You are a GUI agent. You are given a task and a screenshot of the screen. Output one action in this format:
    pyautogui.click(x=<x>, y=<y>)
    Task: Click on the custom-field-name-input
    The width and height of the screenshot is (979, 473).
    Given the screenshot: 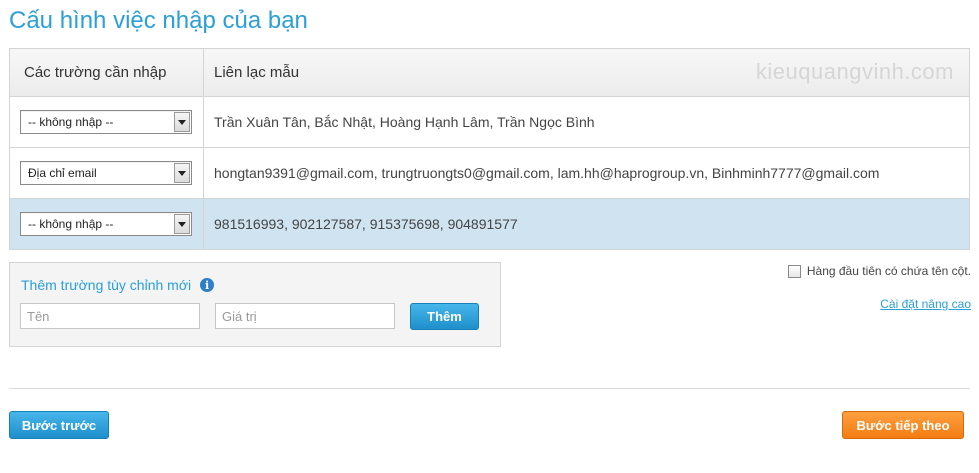 What is the action you would take?
    pyautogui.click(x=110, y=316)
    